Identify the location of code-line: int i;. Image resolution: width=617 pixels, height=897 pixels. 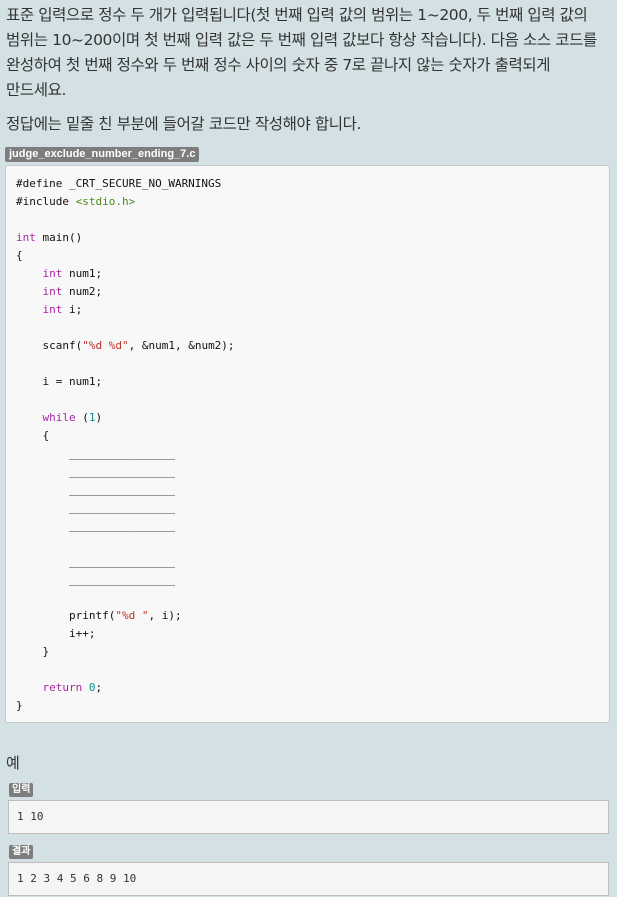
(62, 309).